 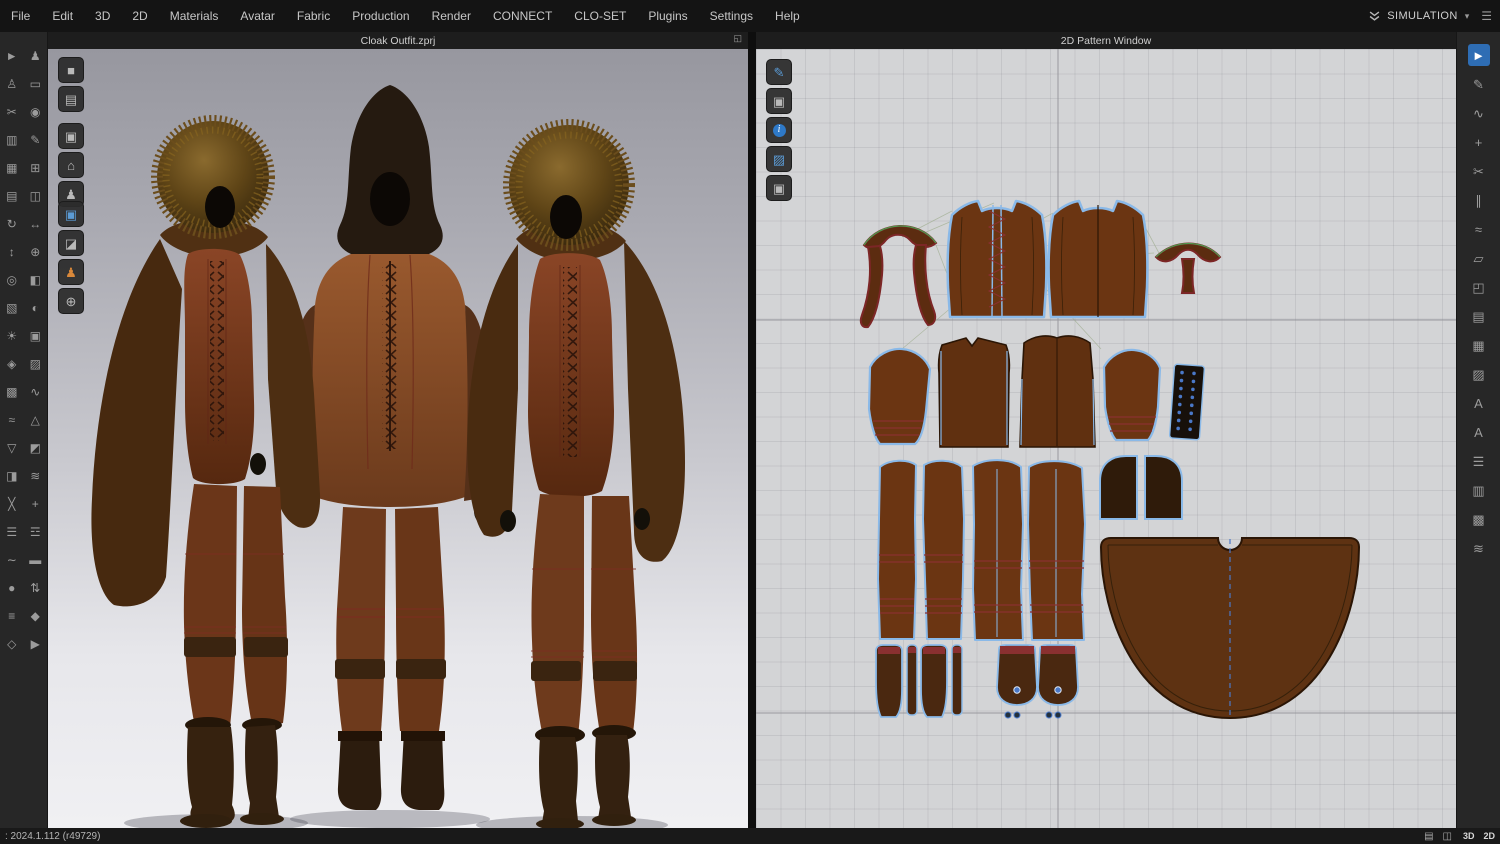 What do you see at coordinates (11, 531) in the screenshot?
I see `pleat-tool-icon: ☰` at bounding box center [11, 531].